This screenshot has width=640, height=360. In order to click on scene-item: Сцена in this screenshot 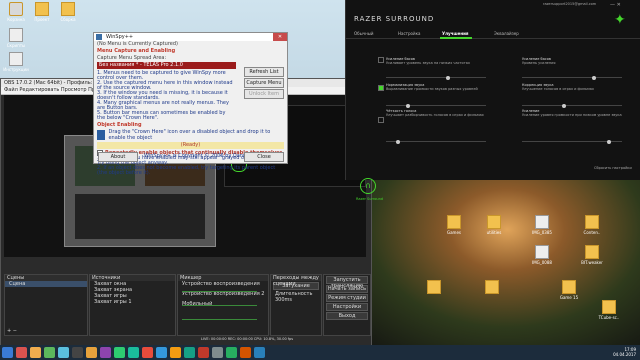, I will do `click(46, 284)`.